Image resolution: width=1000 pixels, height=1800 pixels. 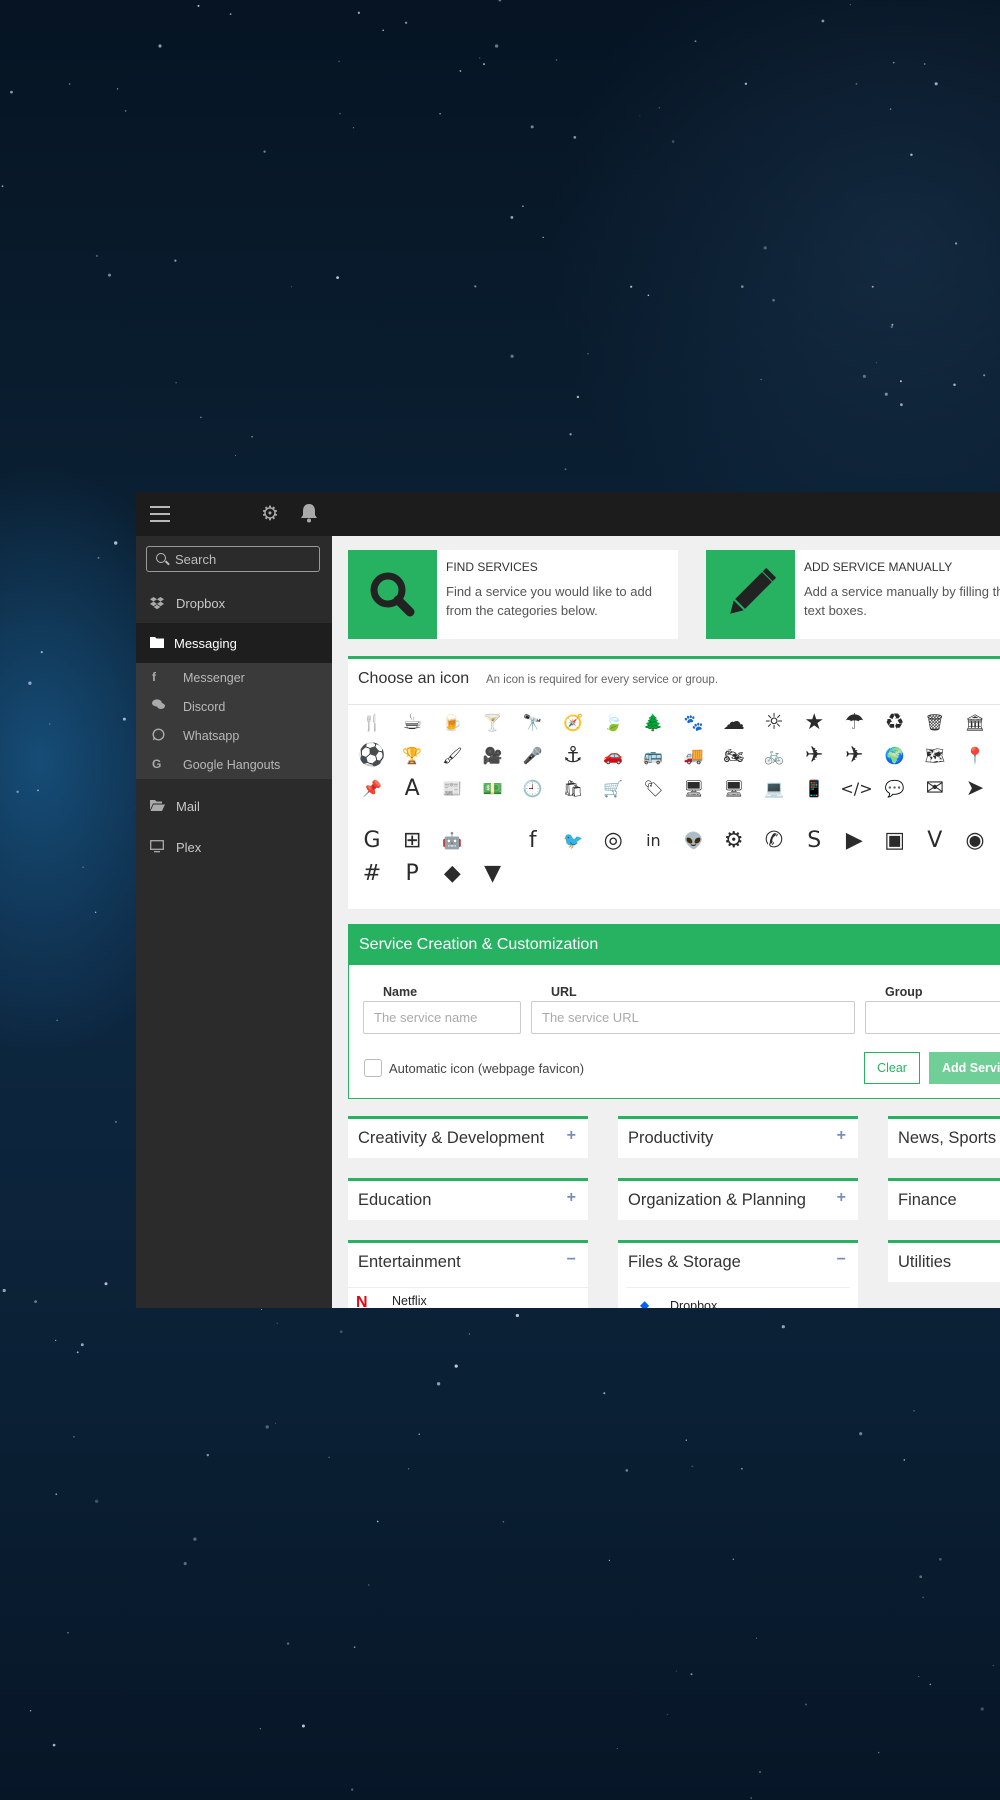 I want to click on shopping-bag-icon: 🛍, so click(x=573, y=789).